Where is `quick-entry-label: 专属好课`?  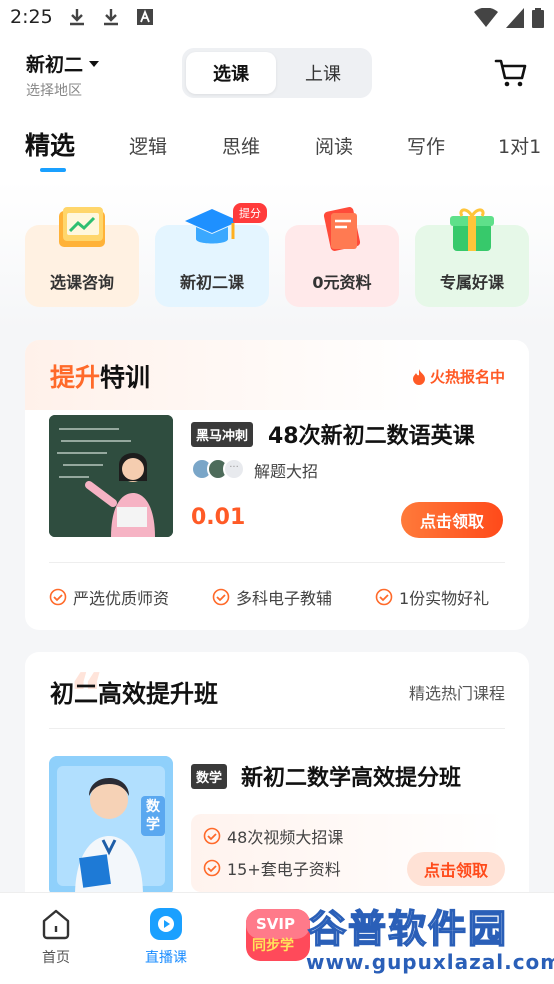
quick-entry-label: 专属好课 is located at coordinates (471, 282).